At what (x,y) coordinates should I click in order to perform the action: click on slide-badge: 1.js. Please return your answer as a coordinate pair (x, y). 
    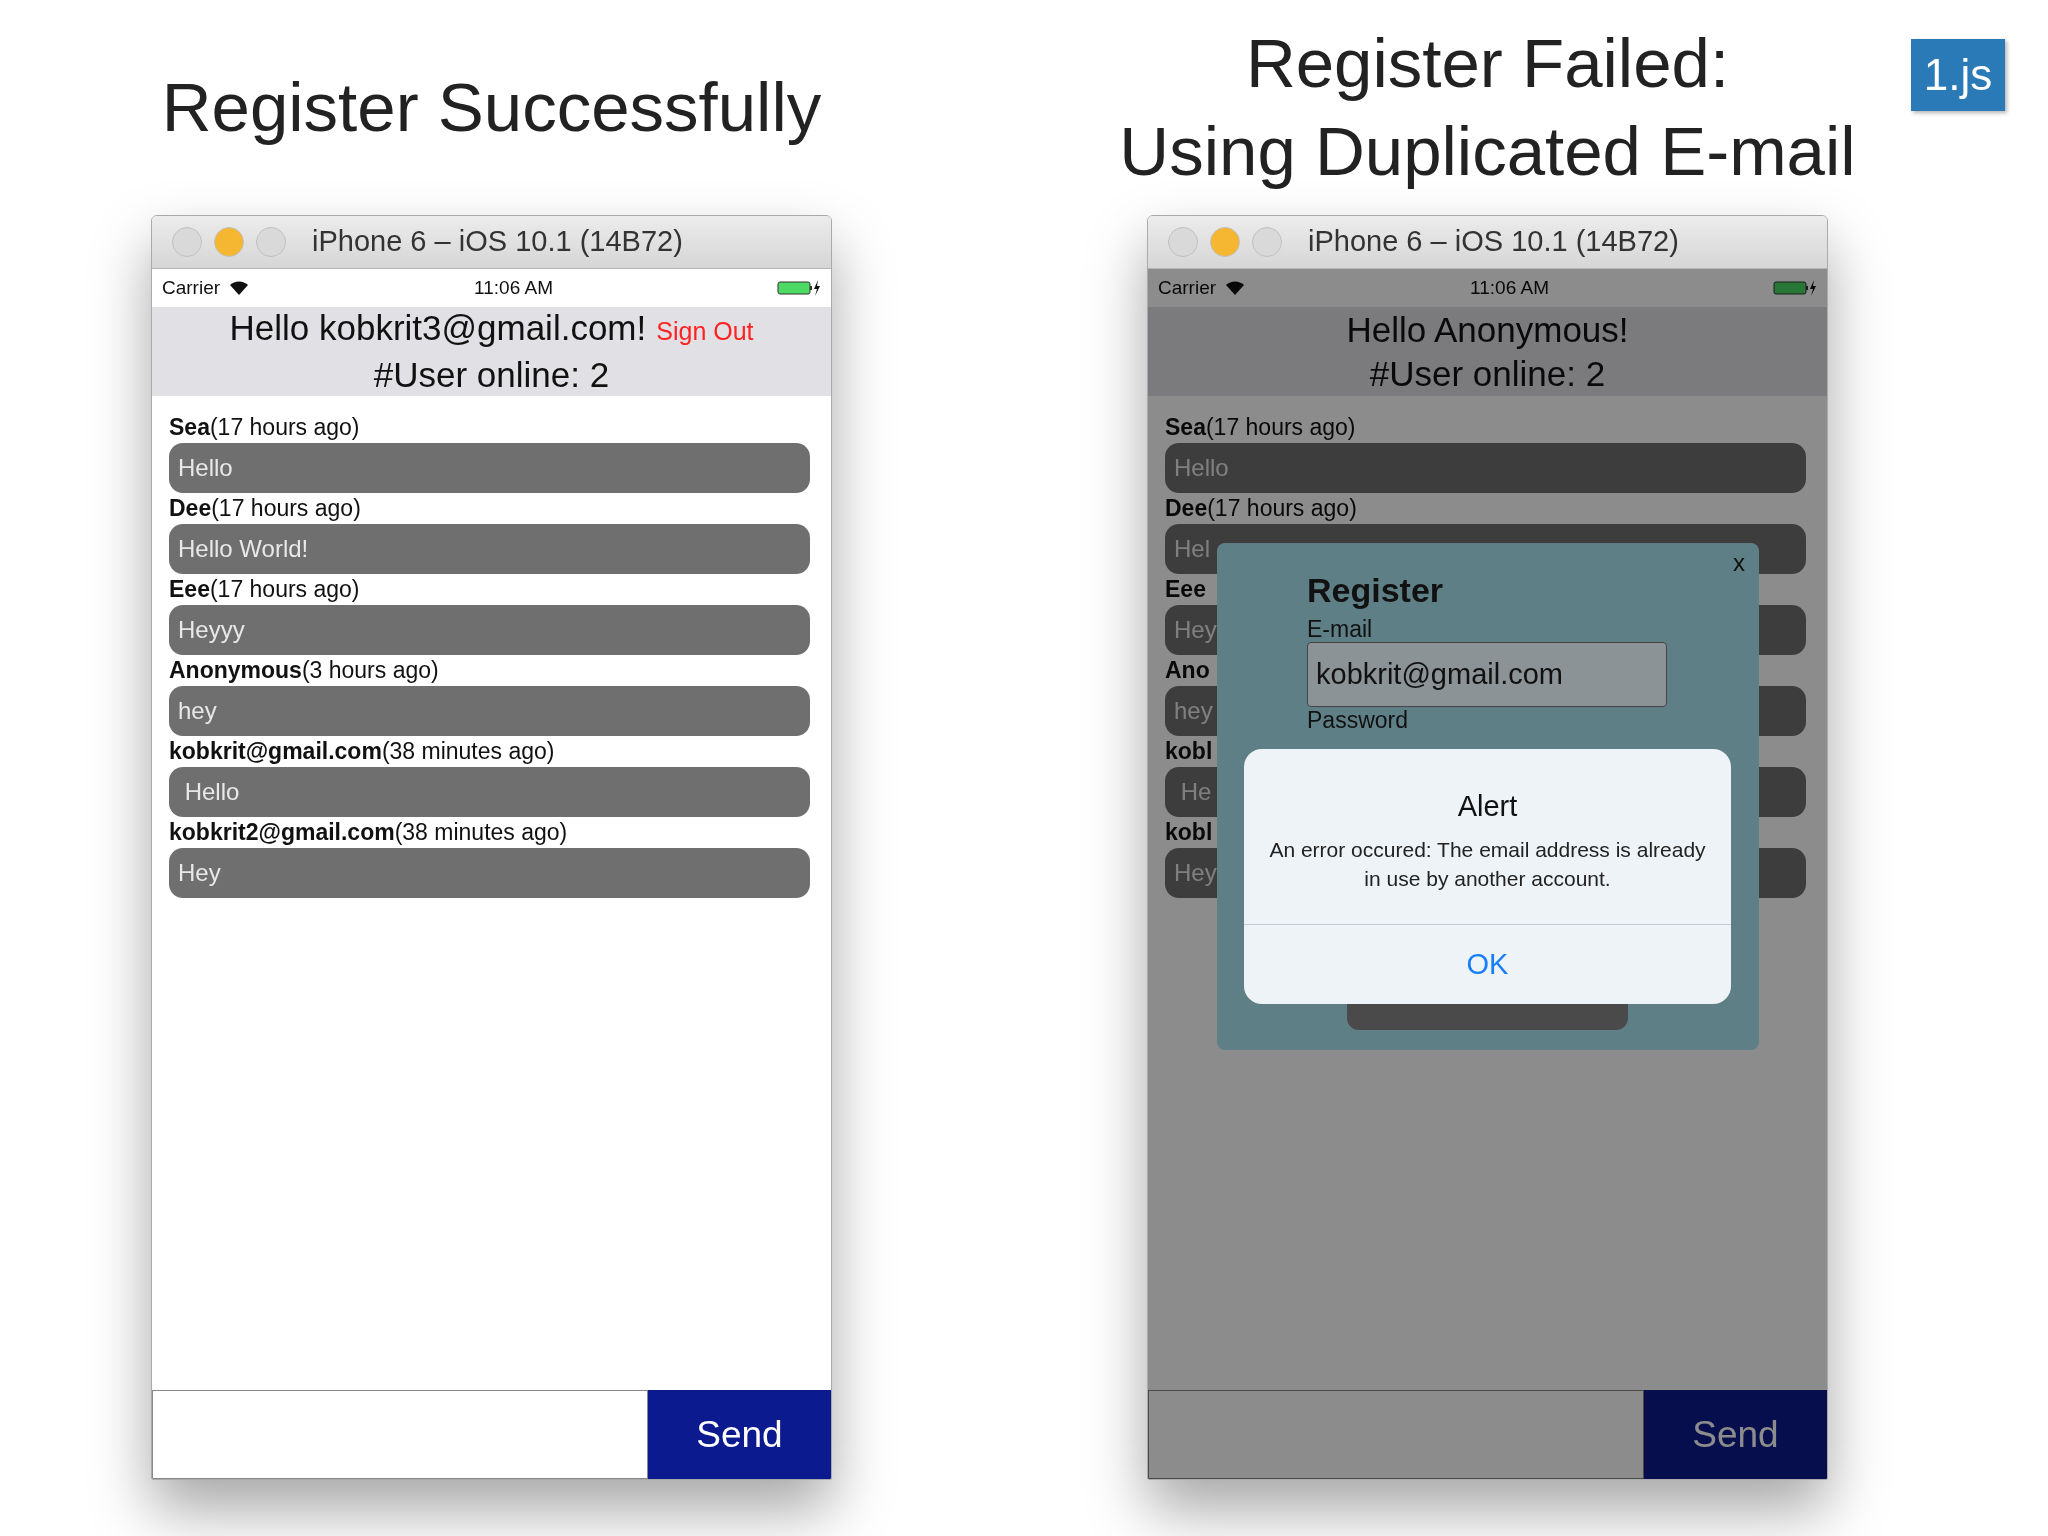
    Looking at the image, I should click on (1958, 75).